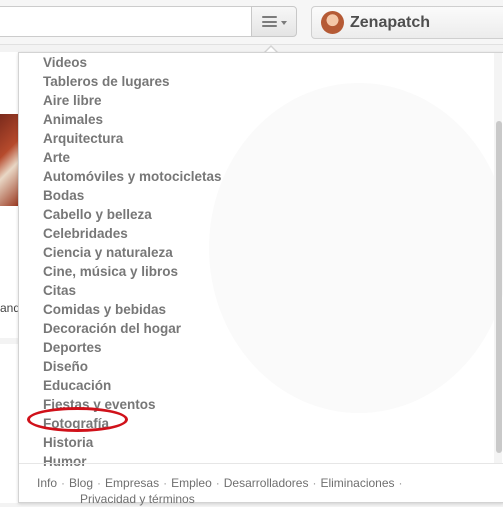 This screenshot has height=507, width=503. I want to click on search-input, so click(126, 21).